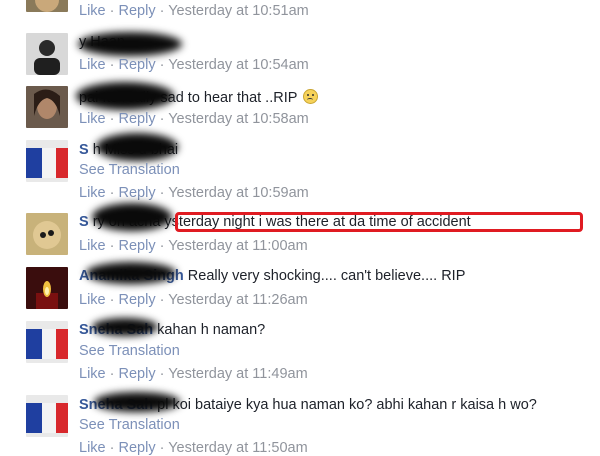 Image resolution: width=600 pixels, height=456 pixels. I want to click on comment-actions: Like · Reply · Yesterday at 10:51am, so click(194, 11).